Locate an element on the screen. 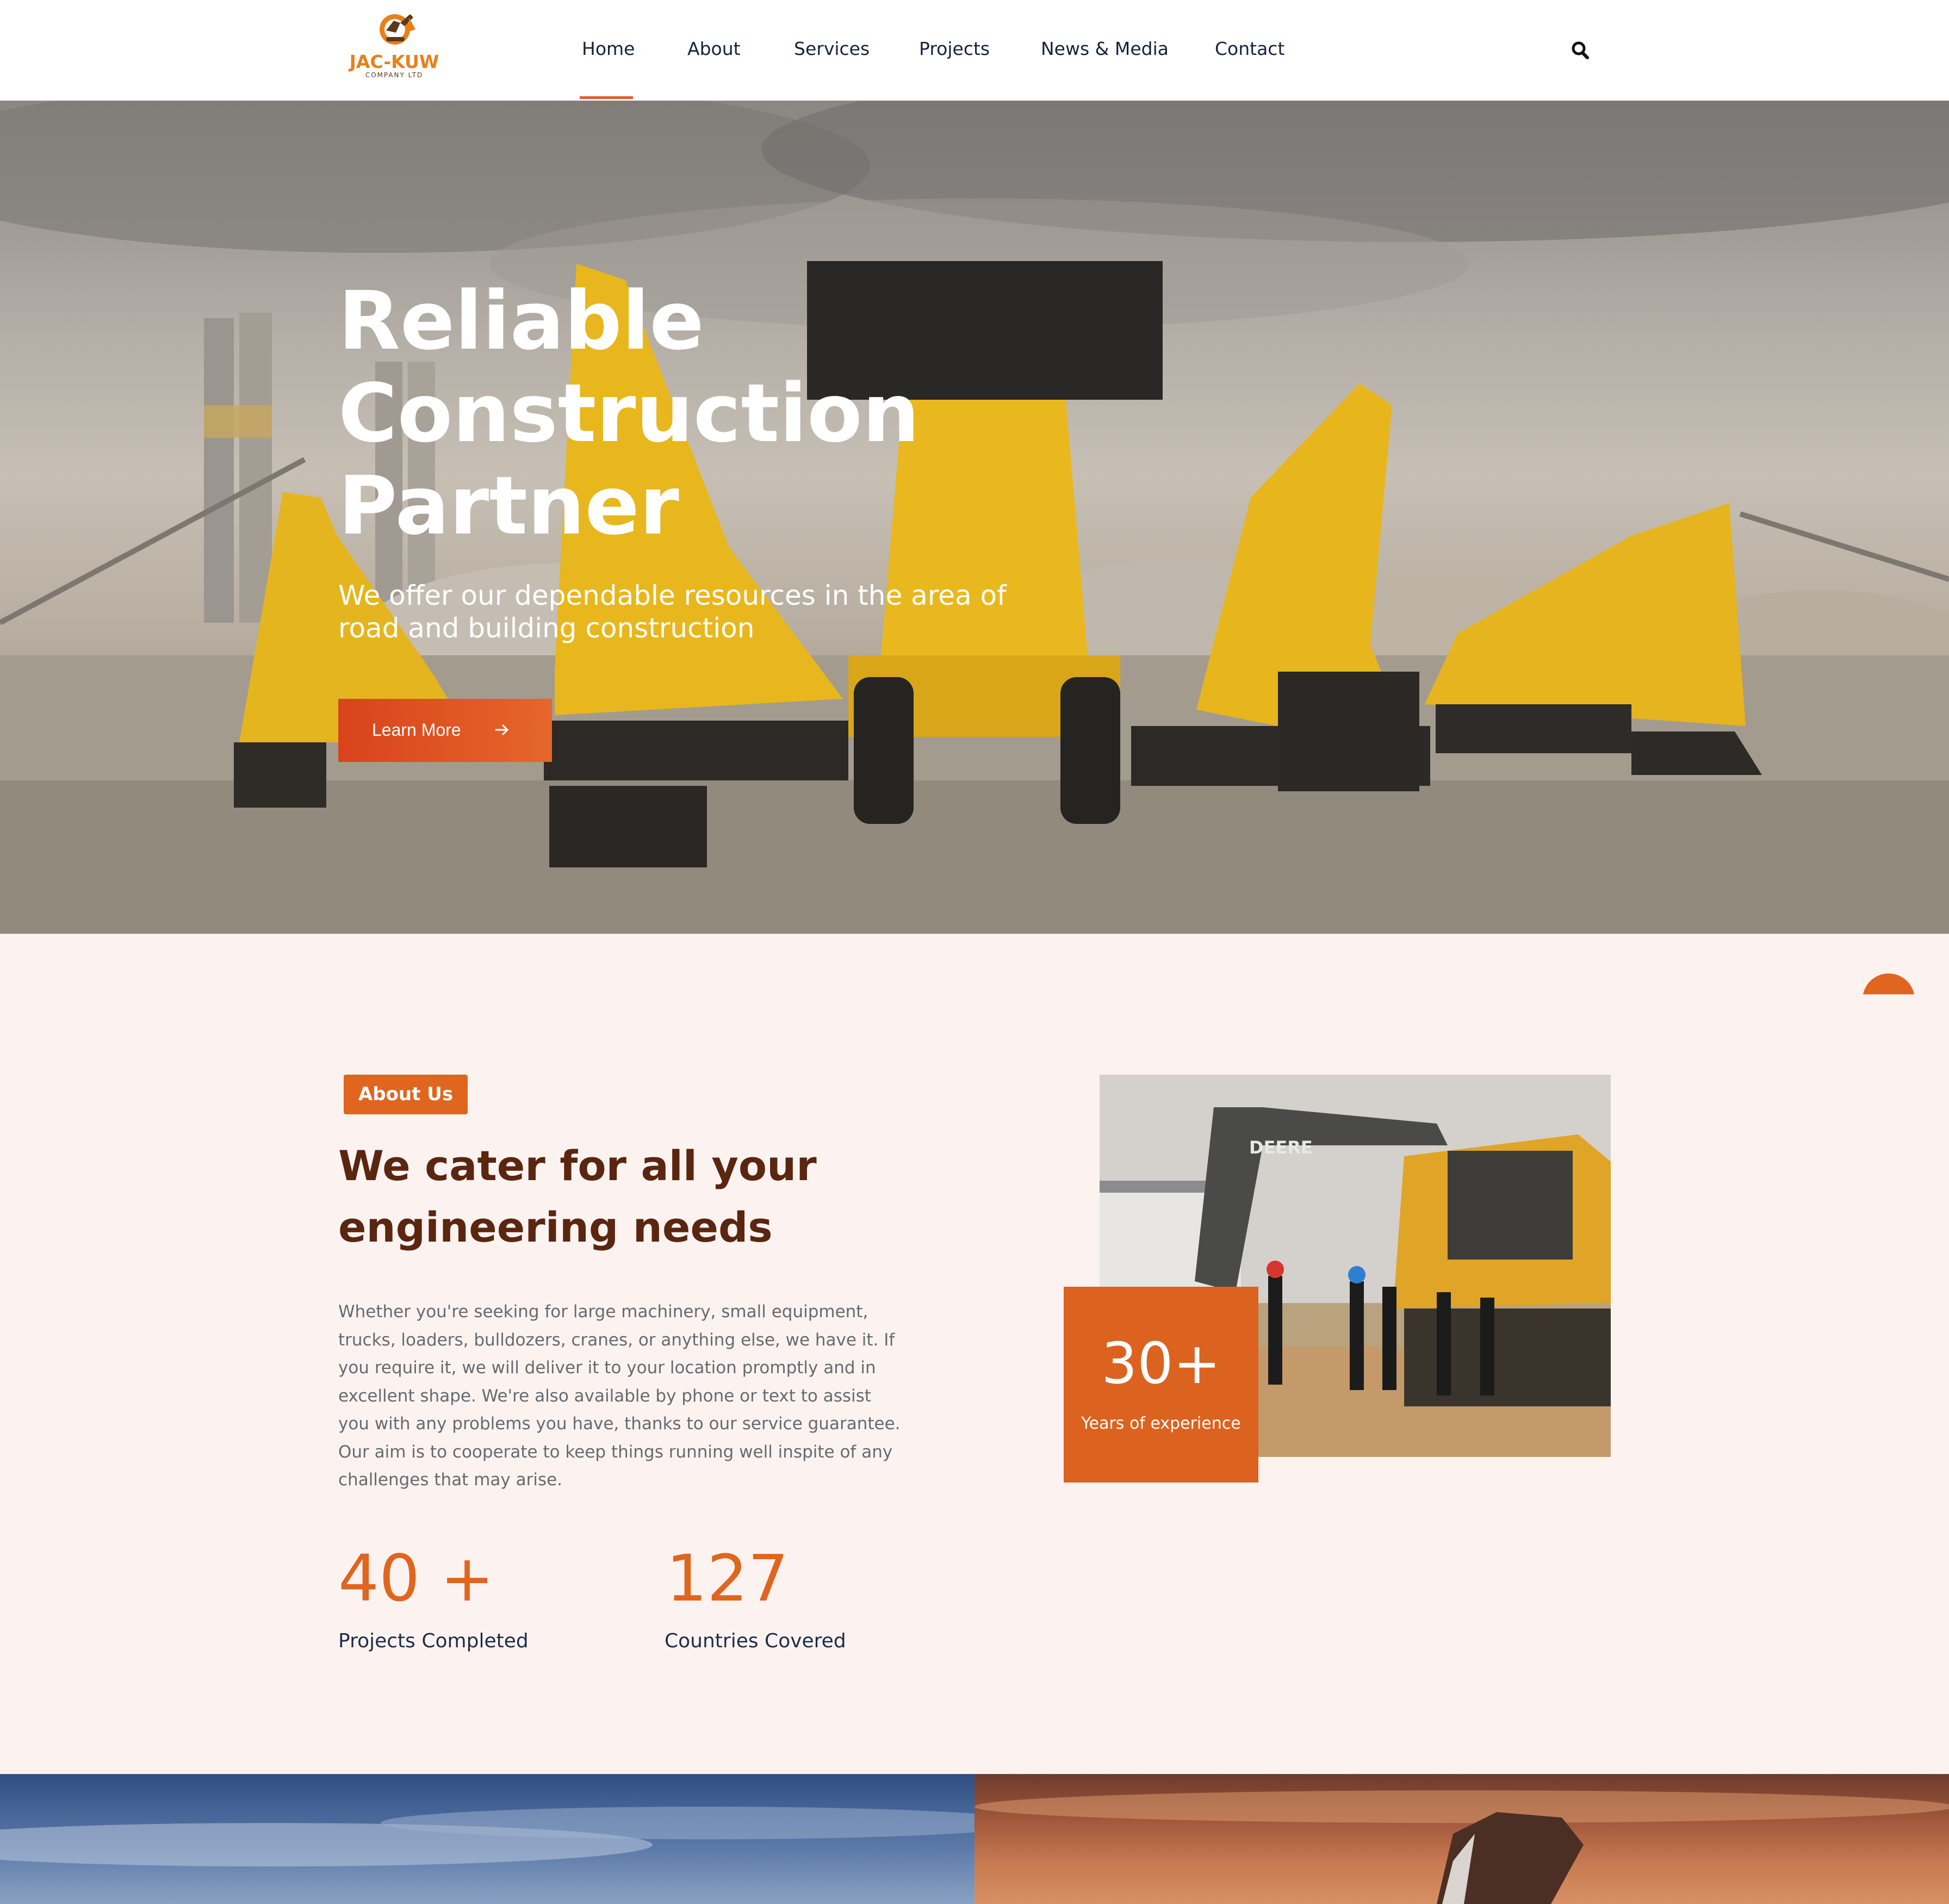 The height and width of the screenshot is (1904, 1949). nav-item-services: Services is located at coordinates (832, 48).